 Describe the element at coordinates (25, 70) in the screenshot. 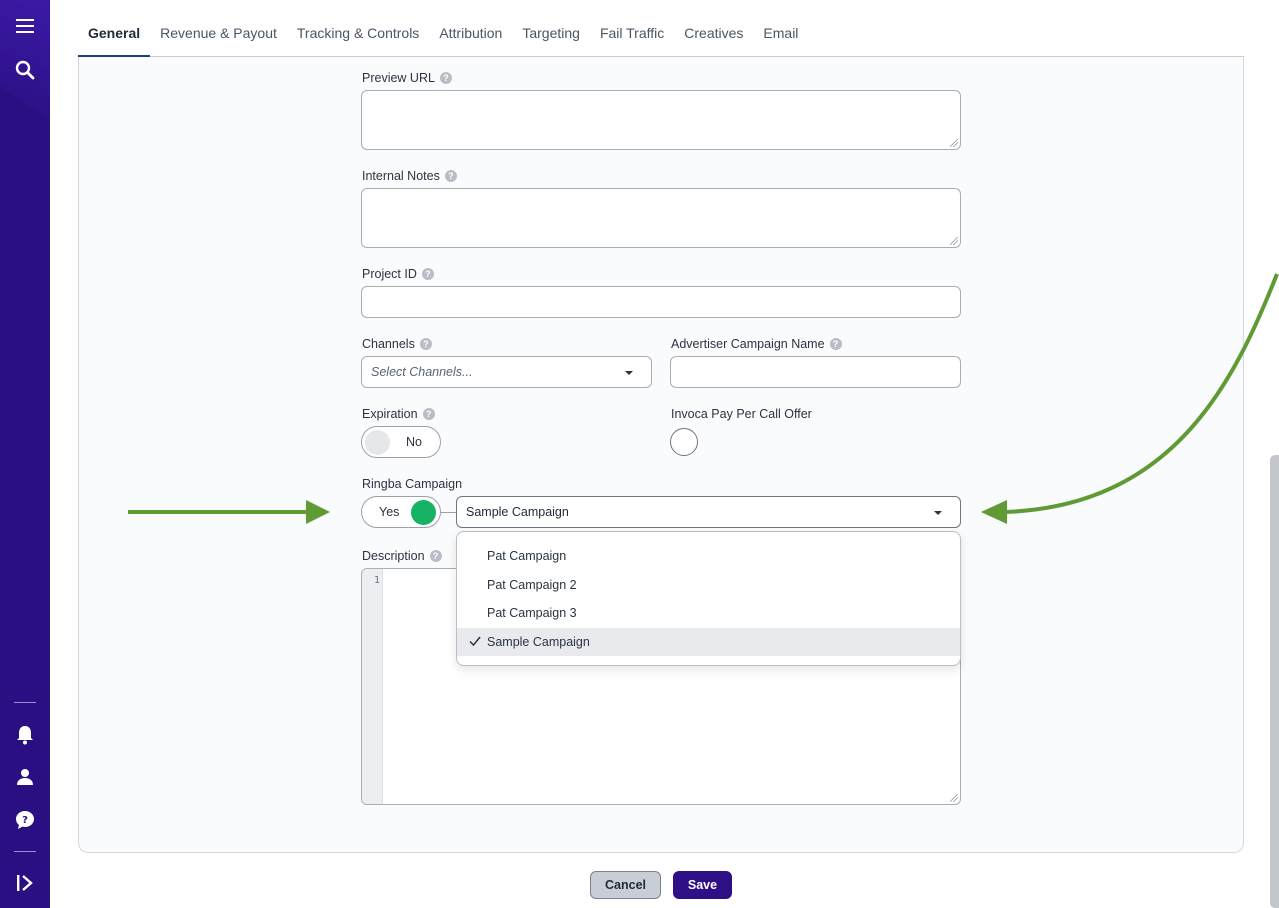

I see `search-icon` at that location.